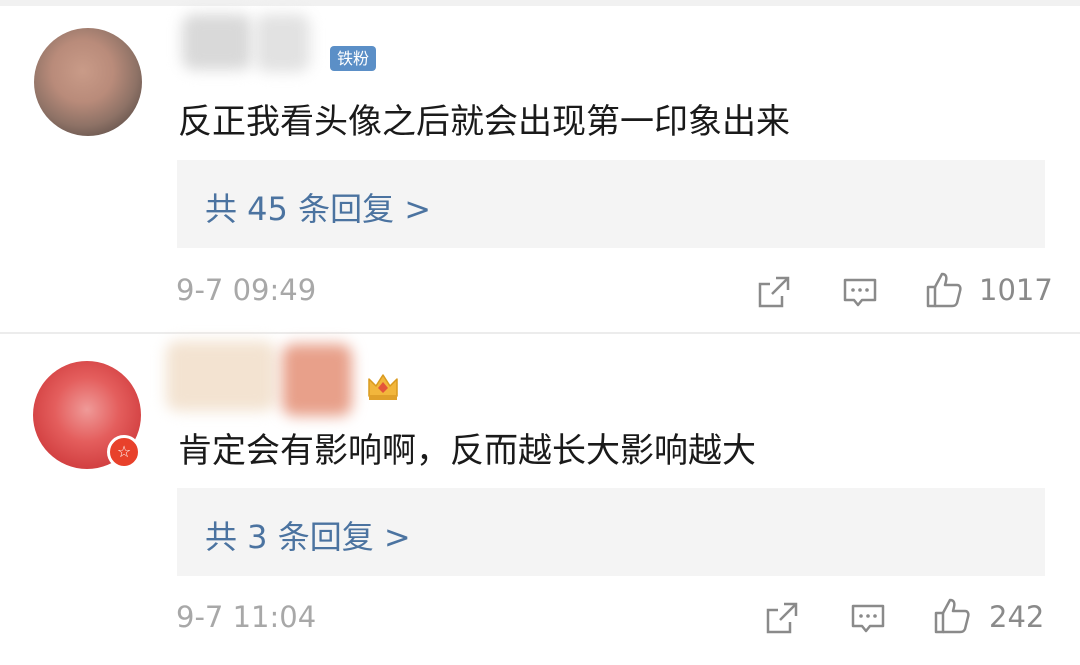 The height and width of the screenshot is (665, 1080). Describe the element at coordinates (246, 617) in the screenshot. I see `comment-time: 9-7 11:04` at that location.